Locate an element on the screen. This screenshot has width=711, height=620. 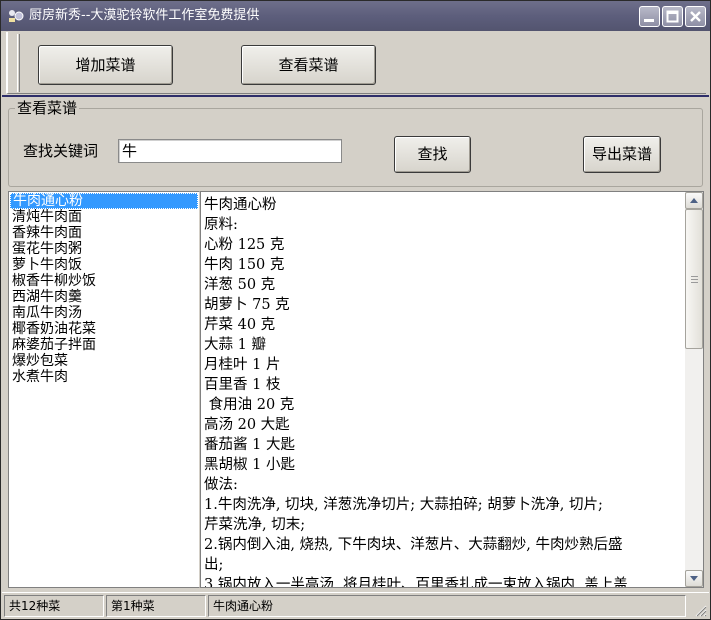
list-item: 西湖牛肉羹 is located at coordinates (104, 297).